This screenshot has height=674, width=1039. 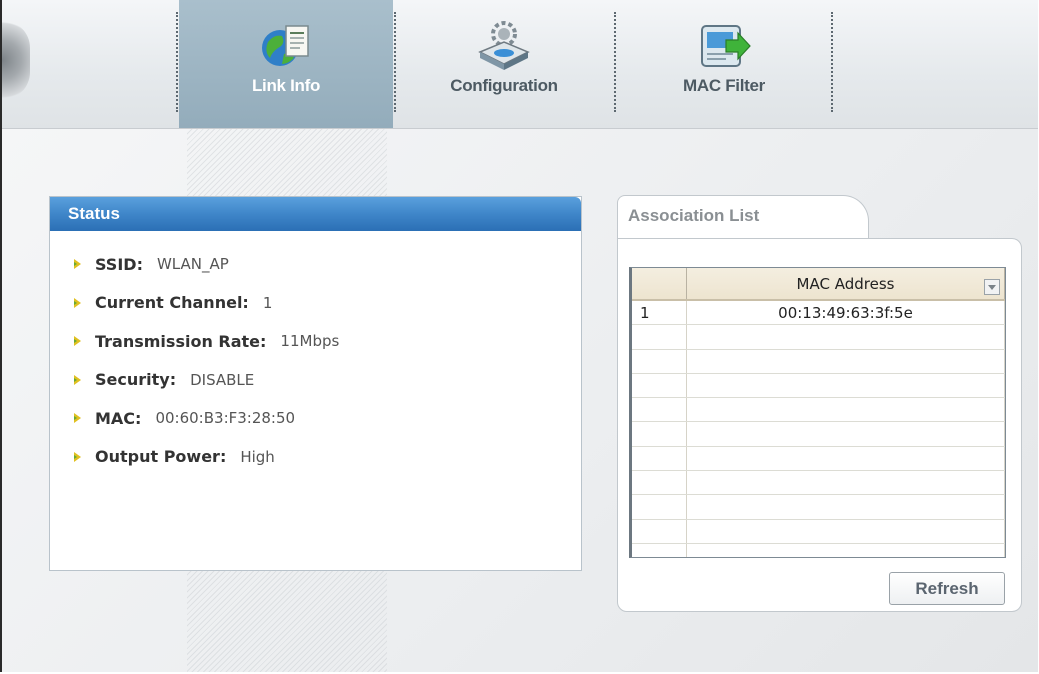 I want to click on status-item-rate: Transmission Rate: 11Mbps, so click(x=327, y=341).